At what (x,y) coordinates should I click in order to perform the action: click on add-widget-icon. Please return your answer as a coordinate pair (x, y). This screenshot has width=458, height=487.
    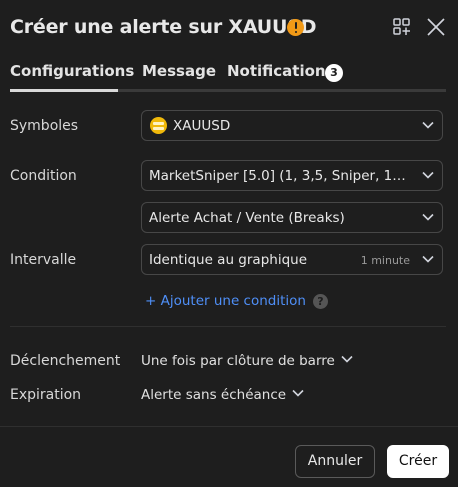
    Looking at the image, I should click on (402, 27).